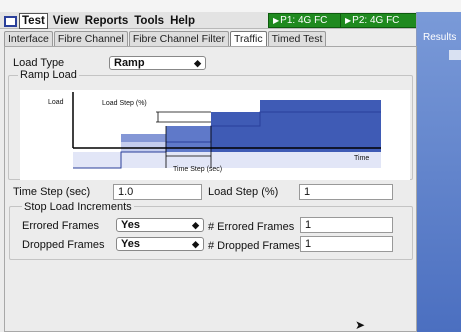 Image resolution: width=461 pixels, height=332 pixels. What do you see at coordinates (227, 160) in the screenshot?
I see `ramp-base` at bounding box center [227, 160].